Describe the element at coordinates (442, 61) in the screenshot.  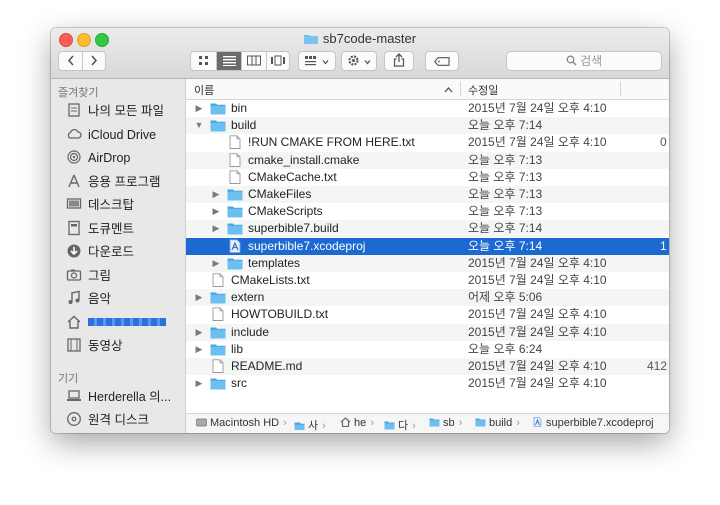
I see `tag-button` at that location.